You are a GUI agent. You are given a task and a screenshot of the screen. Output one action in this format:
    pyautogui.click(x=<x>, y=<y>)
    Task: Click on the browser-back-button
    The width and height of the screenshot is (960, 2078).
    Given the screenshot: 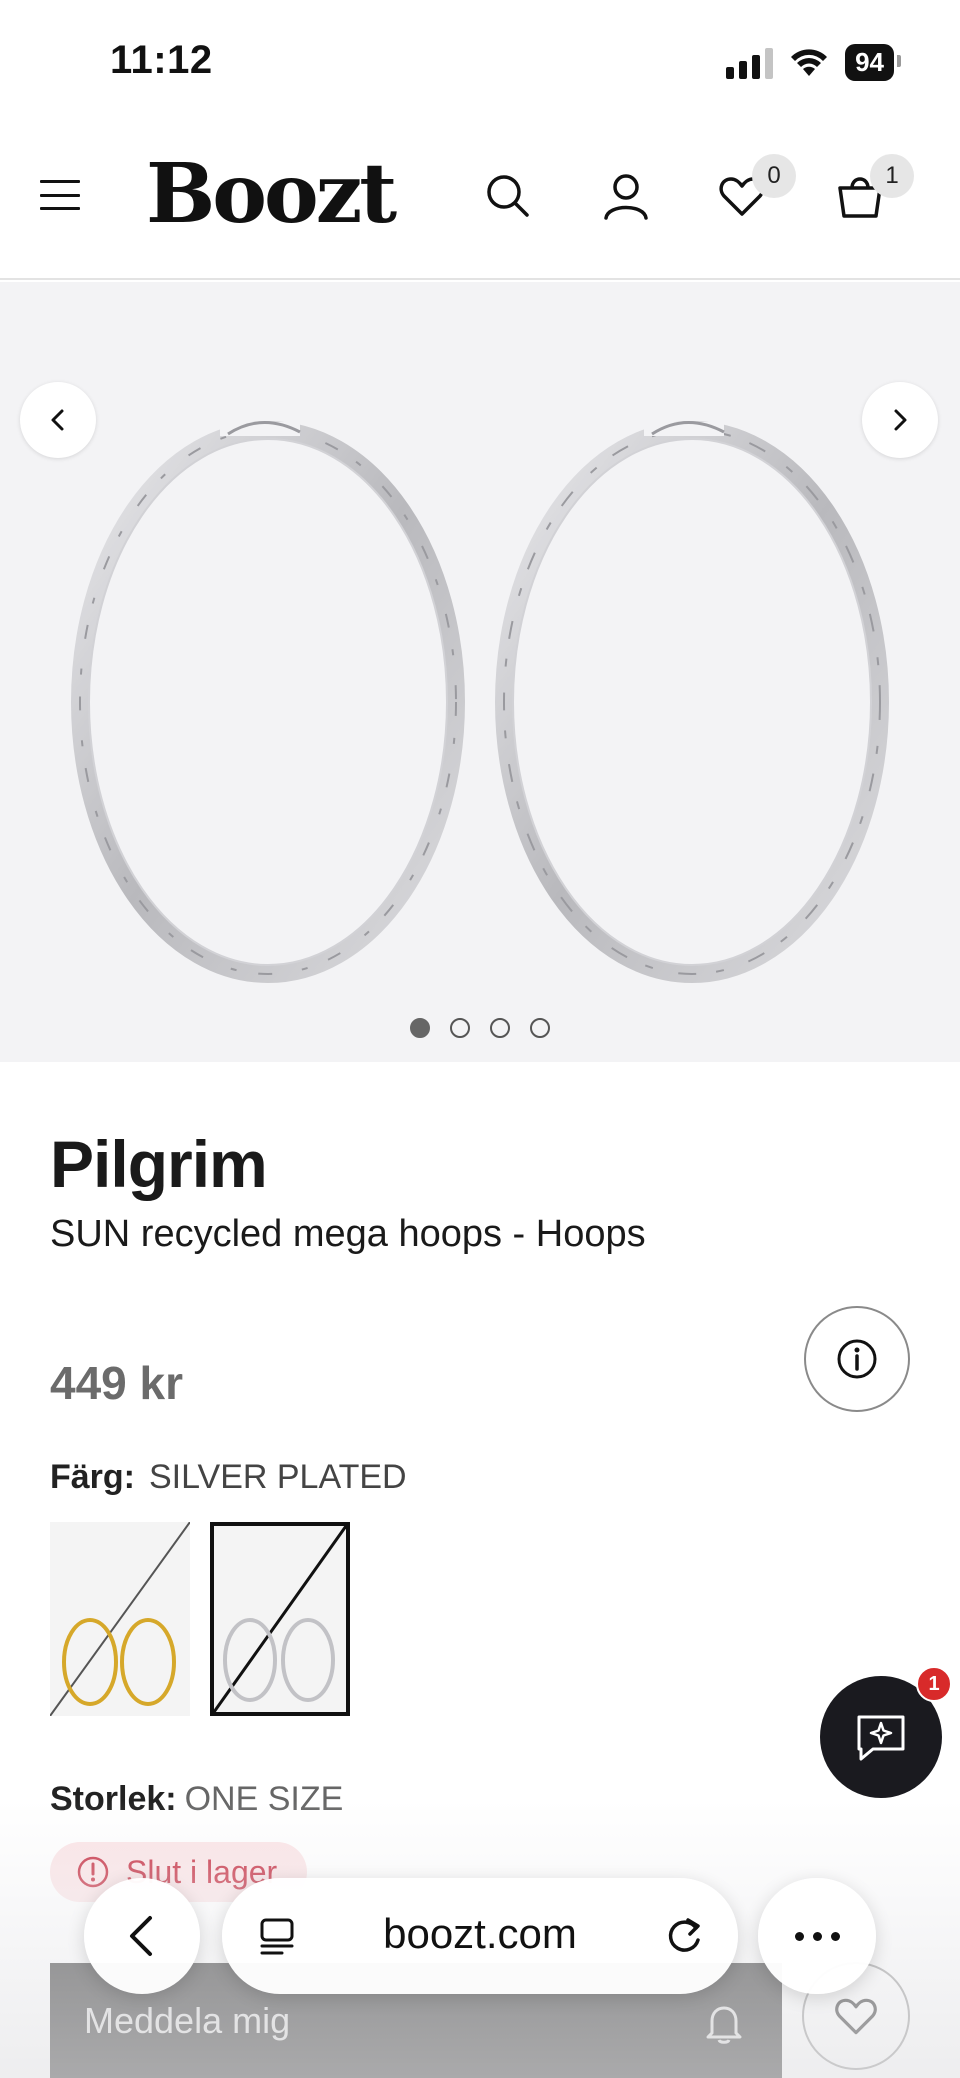 What is the action you would take?
    pyautogui.click(x=142, y=1936)
    